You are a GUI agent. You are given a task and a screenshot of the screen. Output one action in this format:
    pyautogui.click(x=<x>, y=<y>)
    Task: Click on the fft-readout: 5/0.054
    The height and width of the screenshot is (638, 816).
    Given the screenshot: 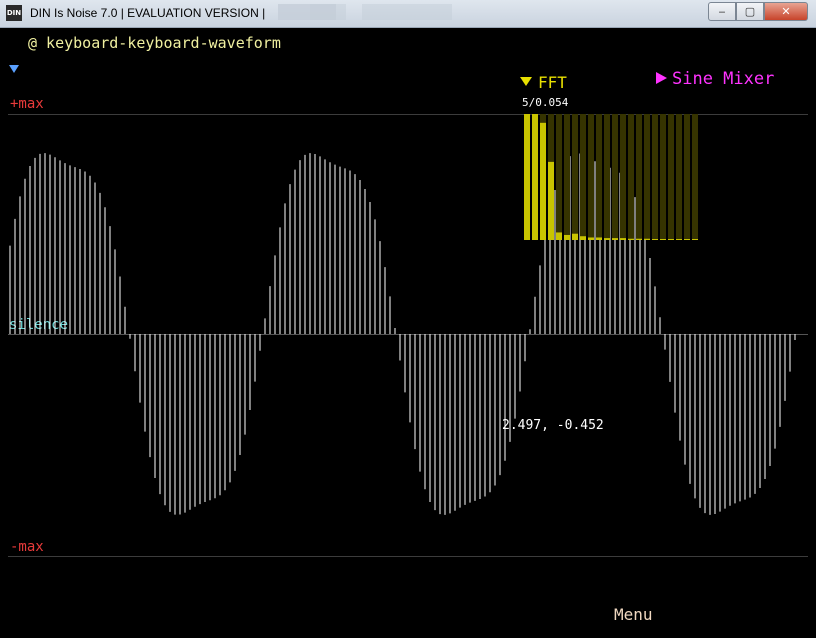 What is the action you would take?
    pyautogui.click(x=545, y=102)
    